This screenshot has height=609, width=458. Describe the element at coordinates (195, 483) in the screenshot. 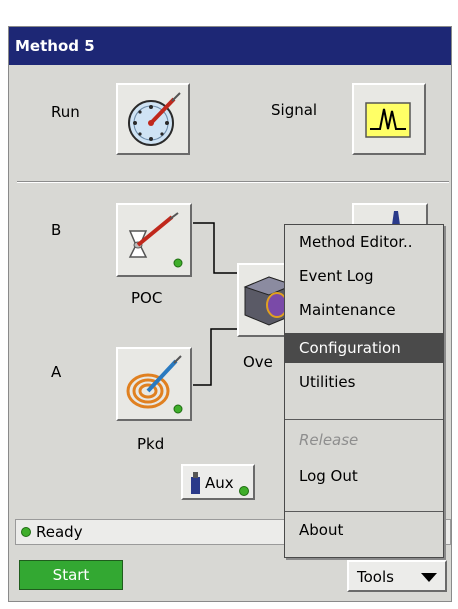

I see `aux-bottle-icon` at that location.